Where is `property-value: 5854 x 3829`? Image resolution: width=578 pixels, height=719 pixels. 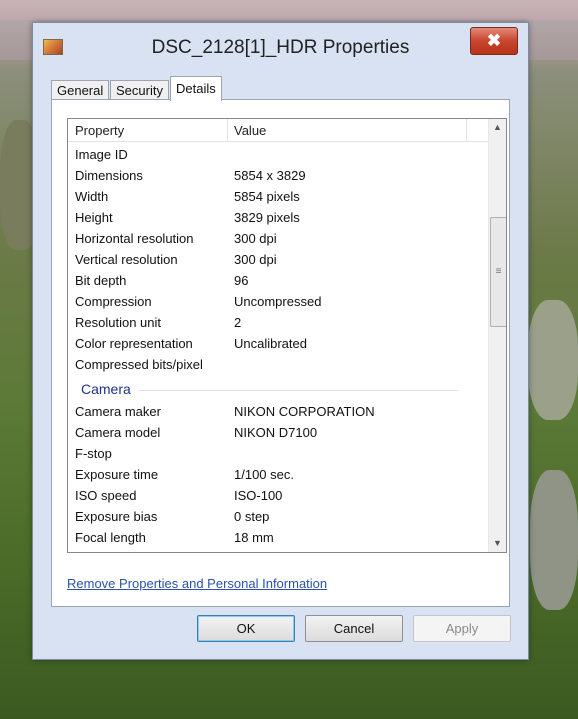
property-value: 5854 x 3829 is located at coordinates (270, 175).